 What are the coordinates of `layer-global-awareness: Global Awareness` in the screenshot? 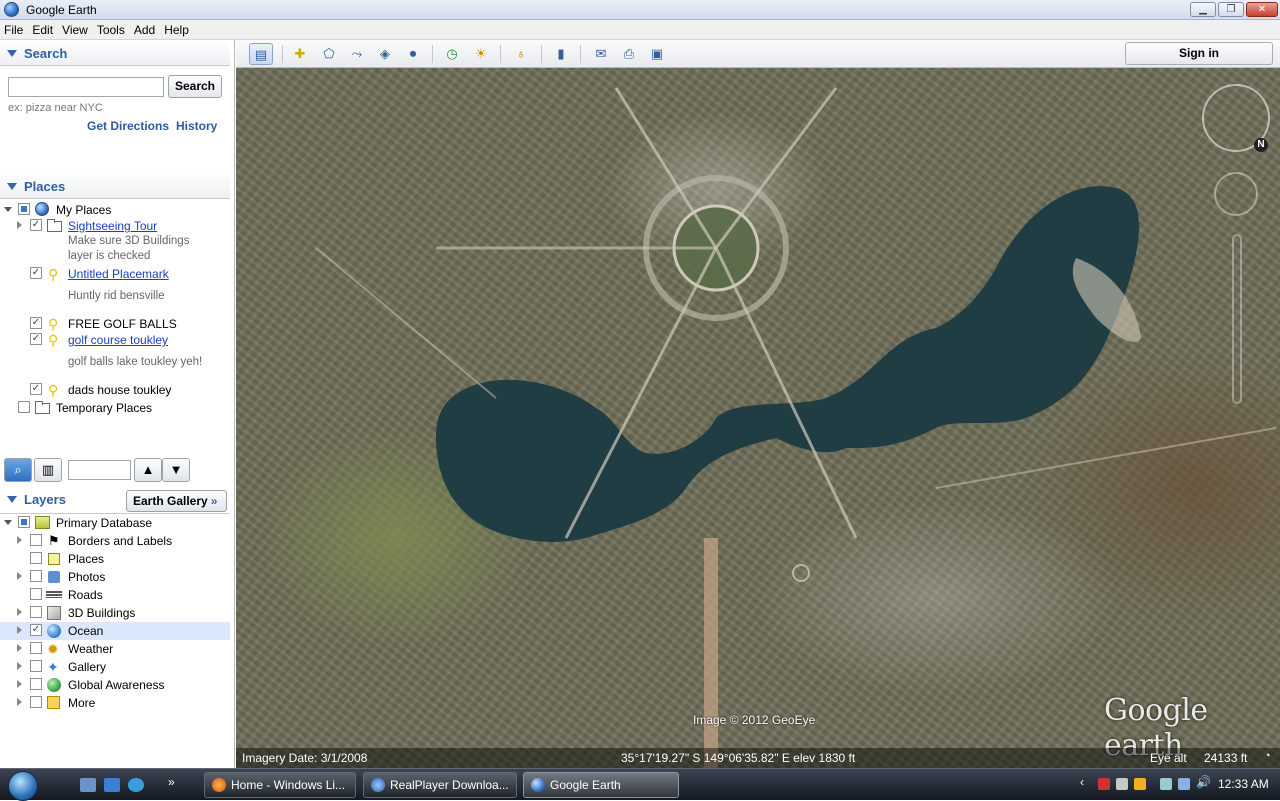 It's located at (115, 685).